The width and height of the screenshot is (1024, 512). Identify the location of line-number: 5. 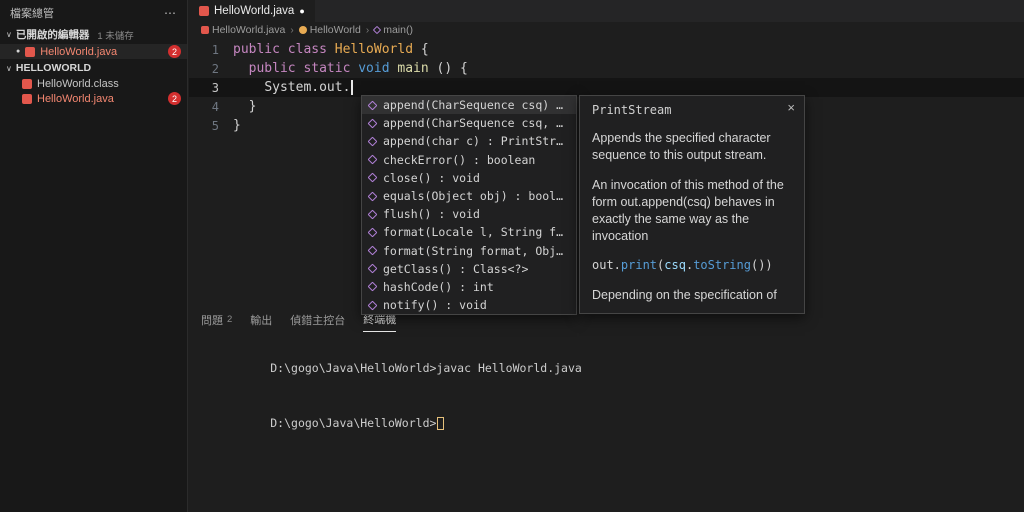
(215, 125).